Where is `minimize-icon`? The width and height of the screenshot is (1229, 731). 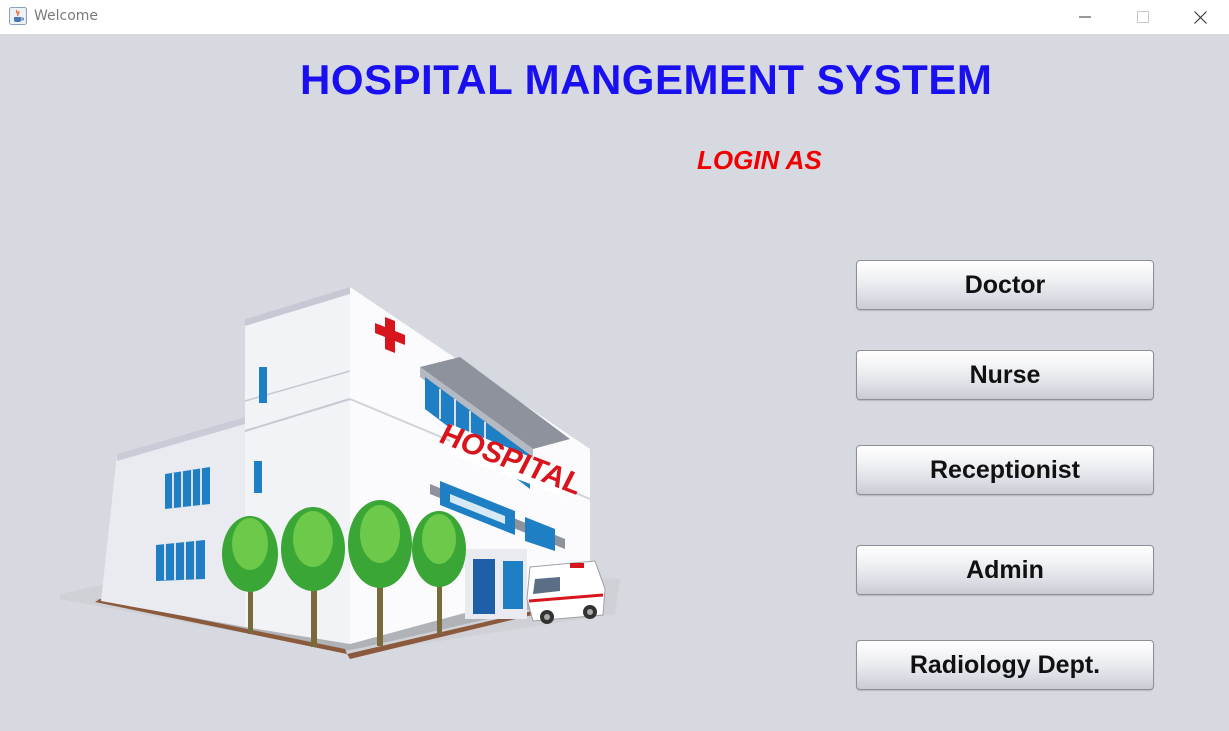 minimize-icon is located at coordinates (1085, 17).